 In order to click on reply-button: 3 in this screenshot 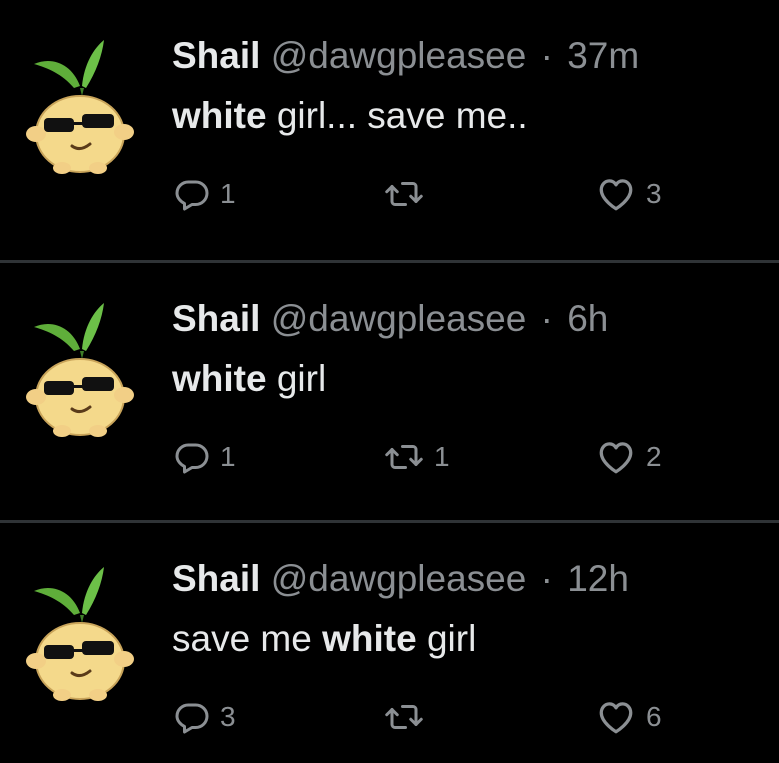, I will do `click(205, 717)`.